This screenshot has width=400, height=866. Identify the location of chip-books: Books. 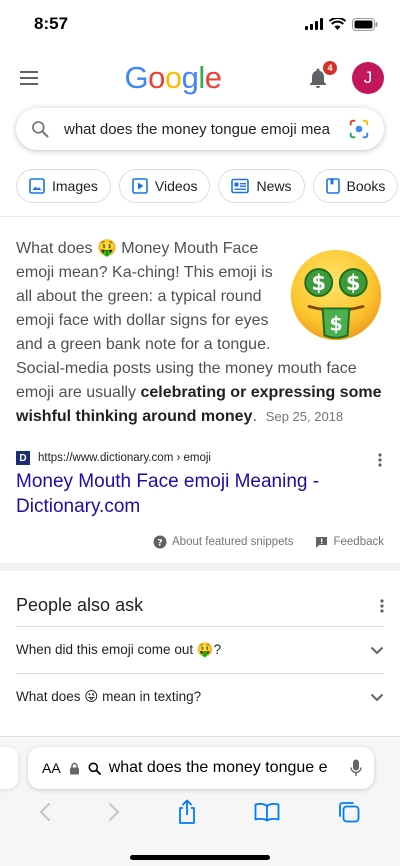
(355, 186).